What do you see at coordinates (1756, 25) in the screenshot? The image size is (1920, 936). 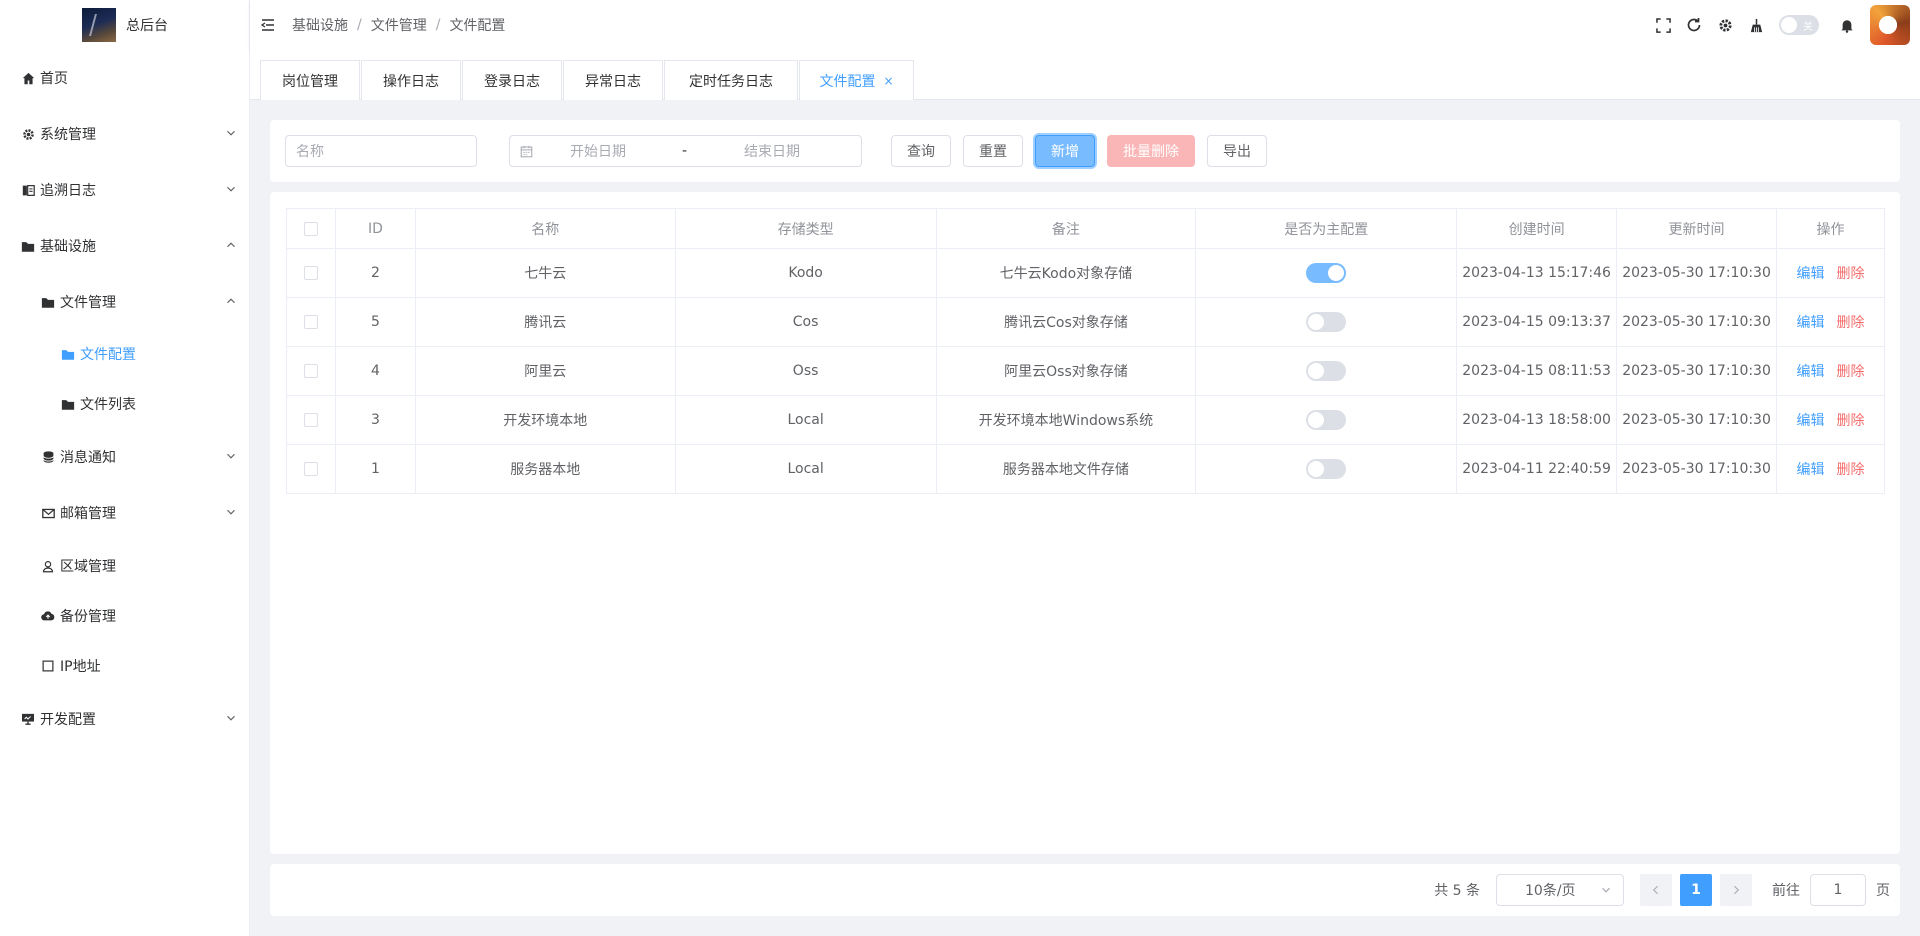 I see `broom-icon` at bounding box center [1756, 25].